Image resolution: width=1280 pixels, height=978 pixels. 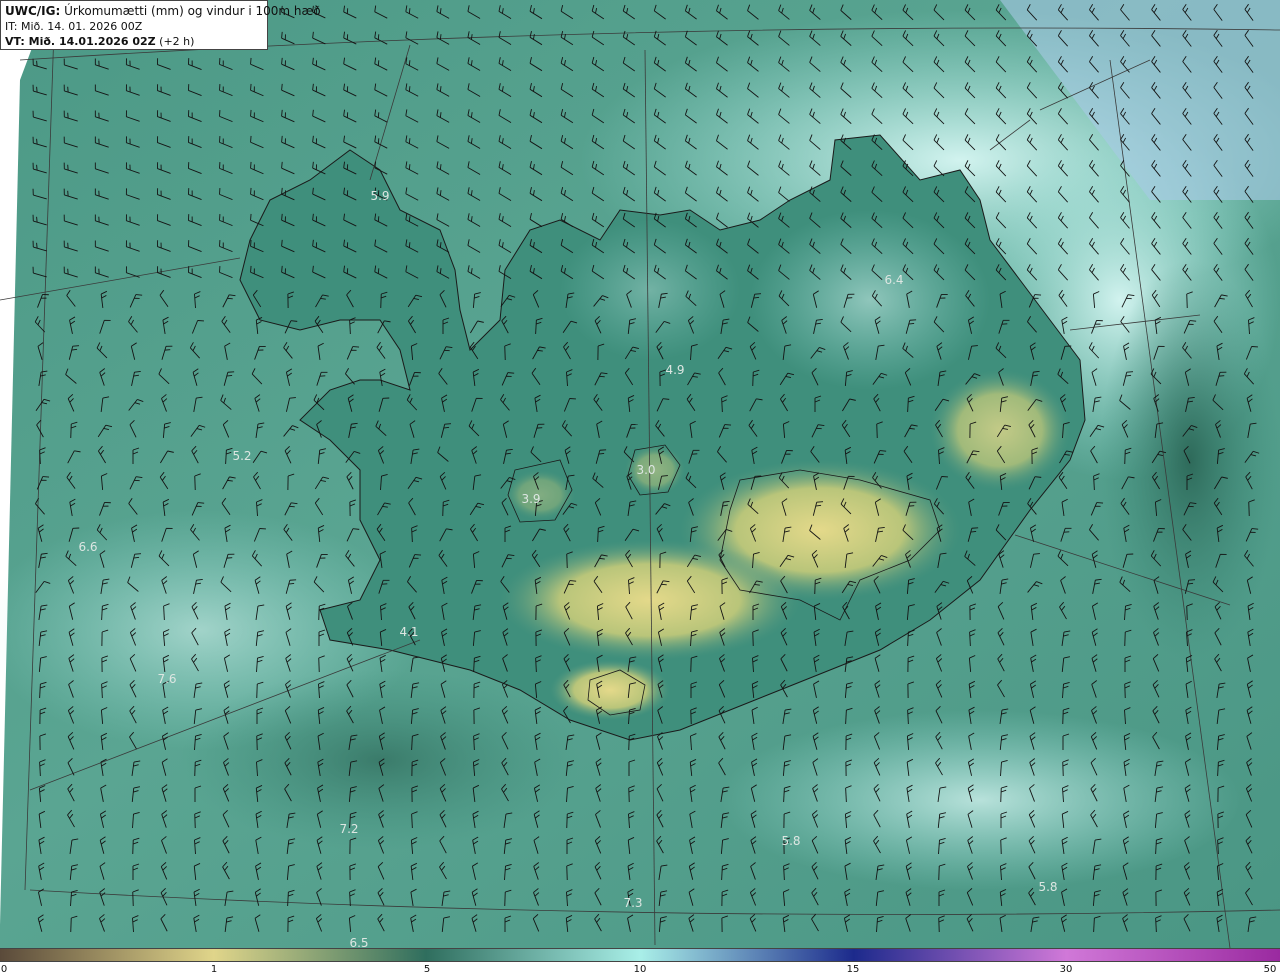 I want to click on value-label: 3.9, so click(x=530, y=499).